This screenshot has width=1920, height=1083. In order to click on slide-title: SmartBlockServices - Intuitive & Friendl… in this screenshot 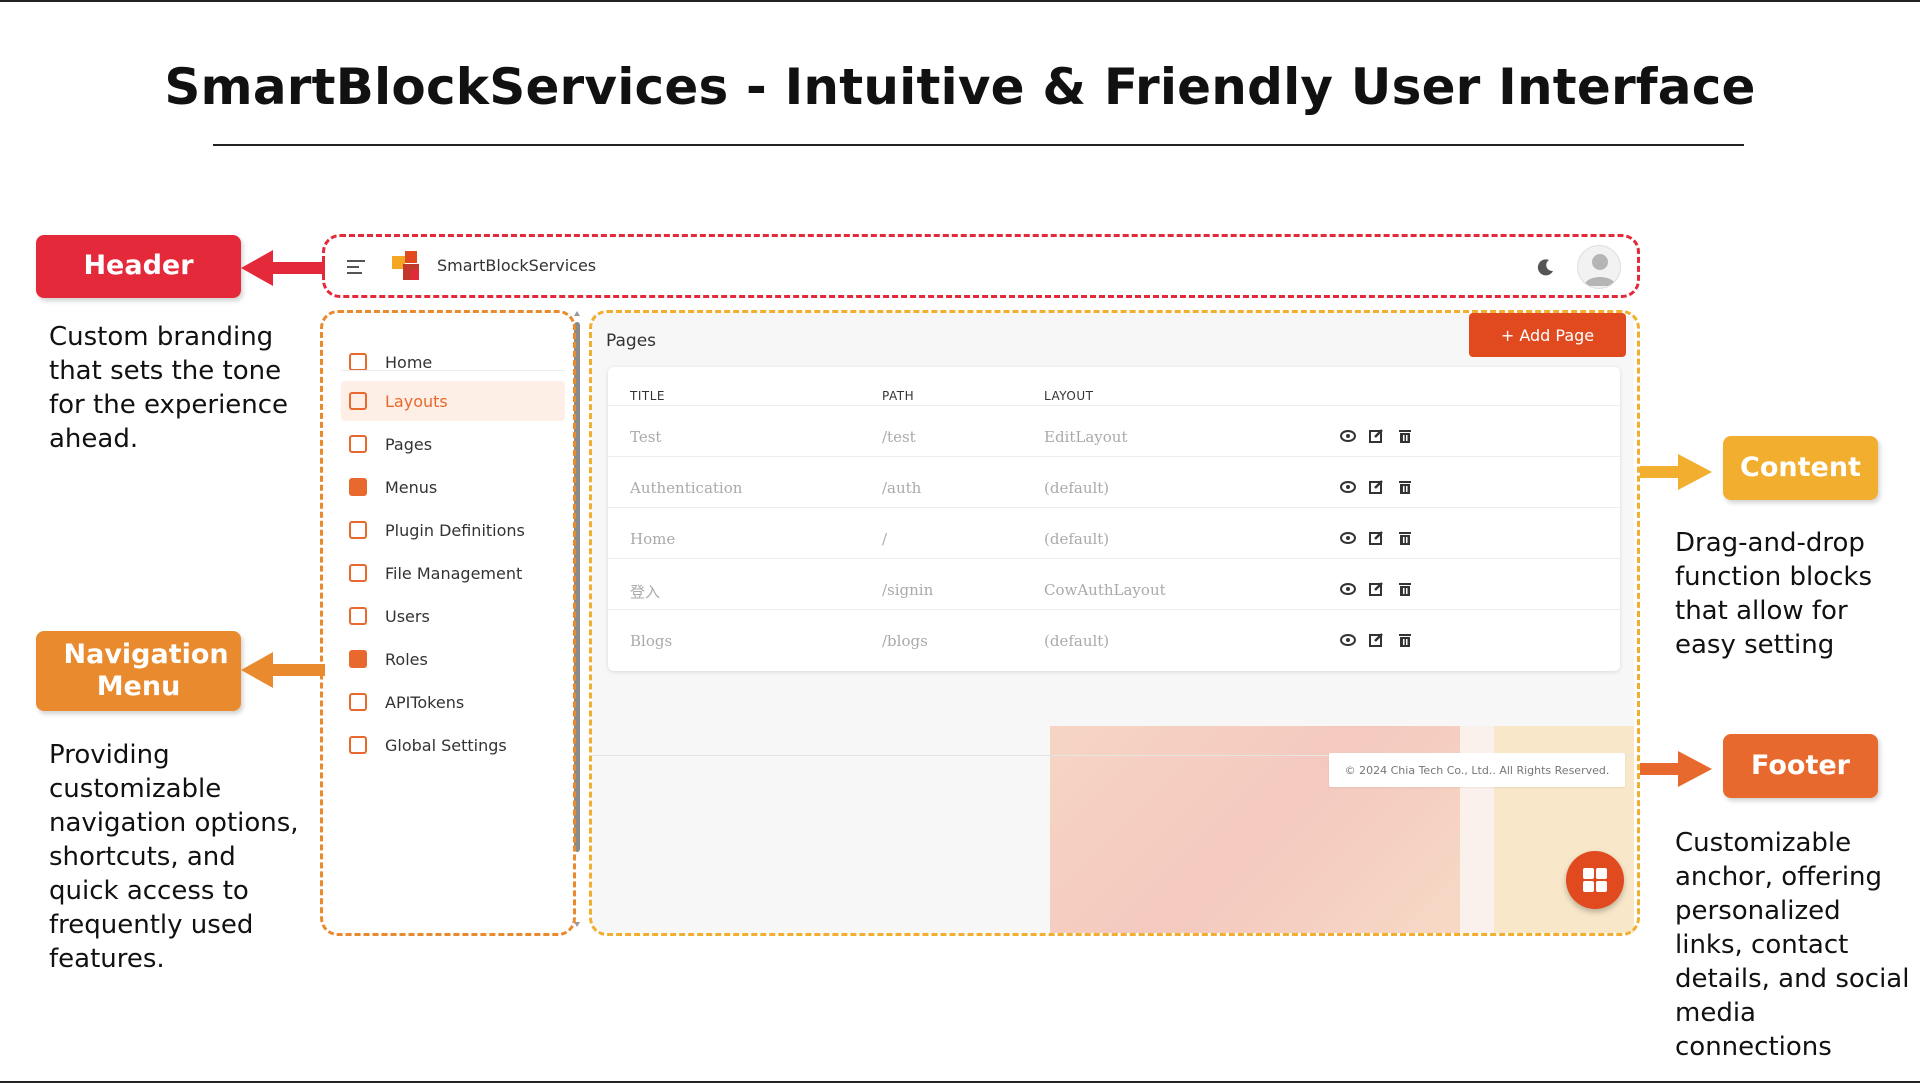, I will do `click(960, 87)`.